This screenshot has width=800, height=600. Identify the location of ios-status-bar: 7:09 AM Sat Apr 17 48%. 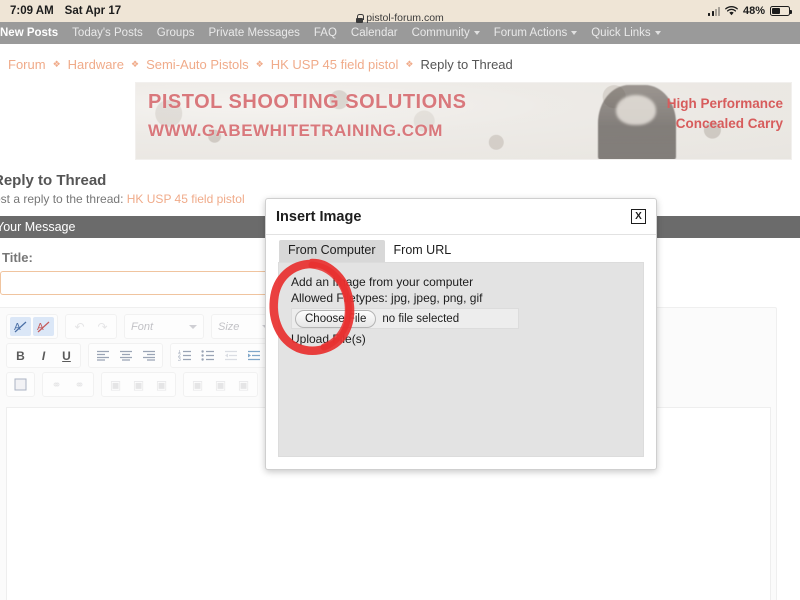
(400, 11).